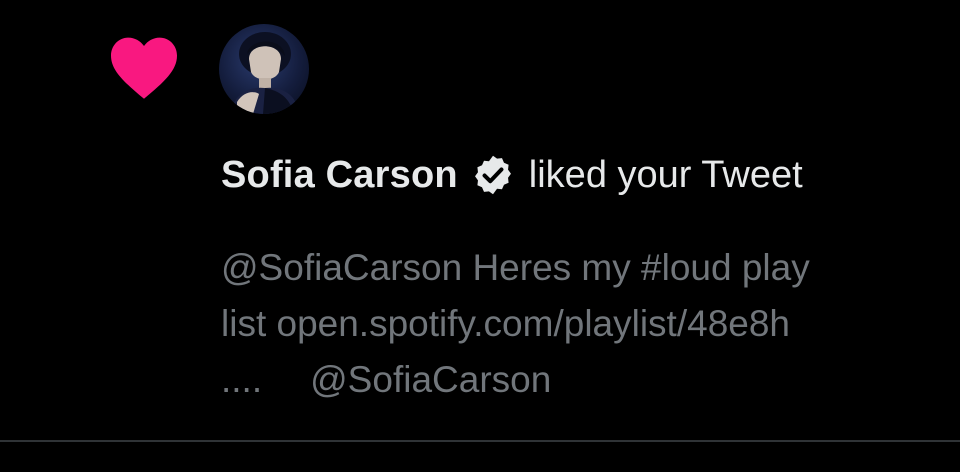 Image resolution: width=960 pixels, height=472 pixels. Describe the element at coordinates (430, 380) in the screenshot. I see `mention-link: @SofiaCarson` at that location.